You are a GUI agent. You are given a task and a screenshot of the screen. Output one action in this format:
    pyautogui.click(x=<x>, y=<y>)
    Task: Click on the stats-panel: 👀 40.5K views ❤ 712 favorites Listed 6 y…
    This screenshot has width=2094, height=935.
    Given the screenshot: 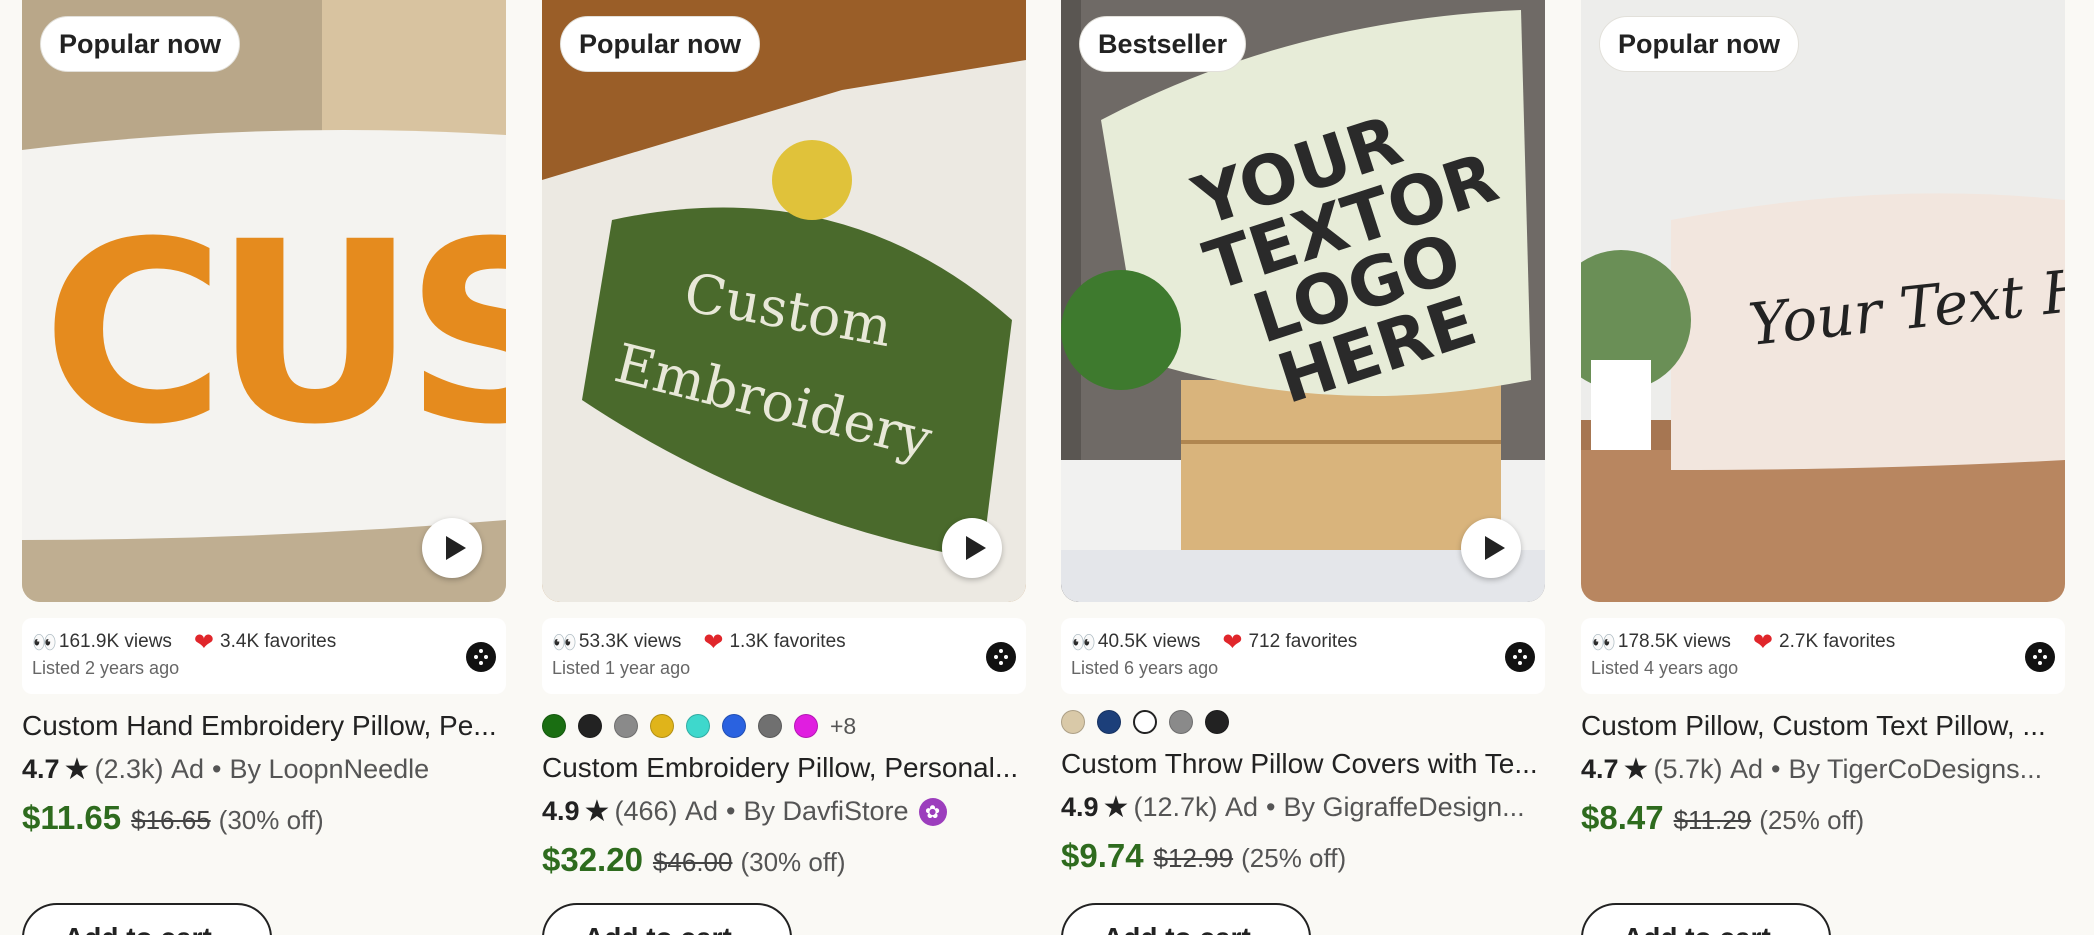 What is the action you would take?
    pyautogui.click(x=1303, y=656)
    